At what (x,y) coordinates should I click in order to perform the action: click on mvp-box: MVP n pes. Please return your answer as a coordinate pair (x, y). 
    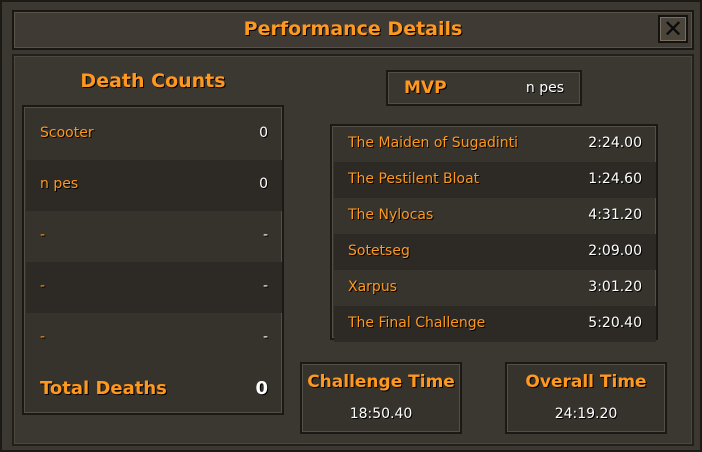
    Looking at the image, I should click on (484, 88).